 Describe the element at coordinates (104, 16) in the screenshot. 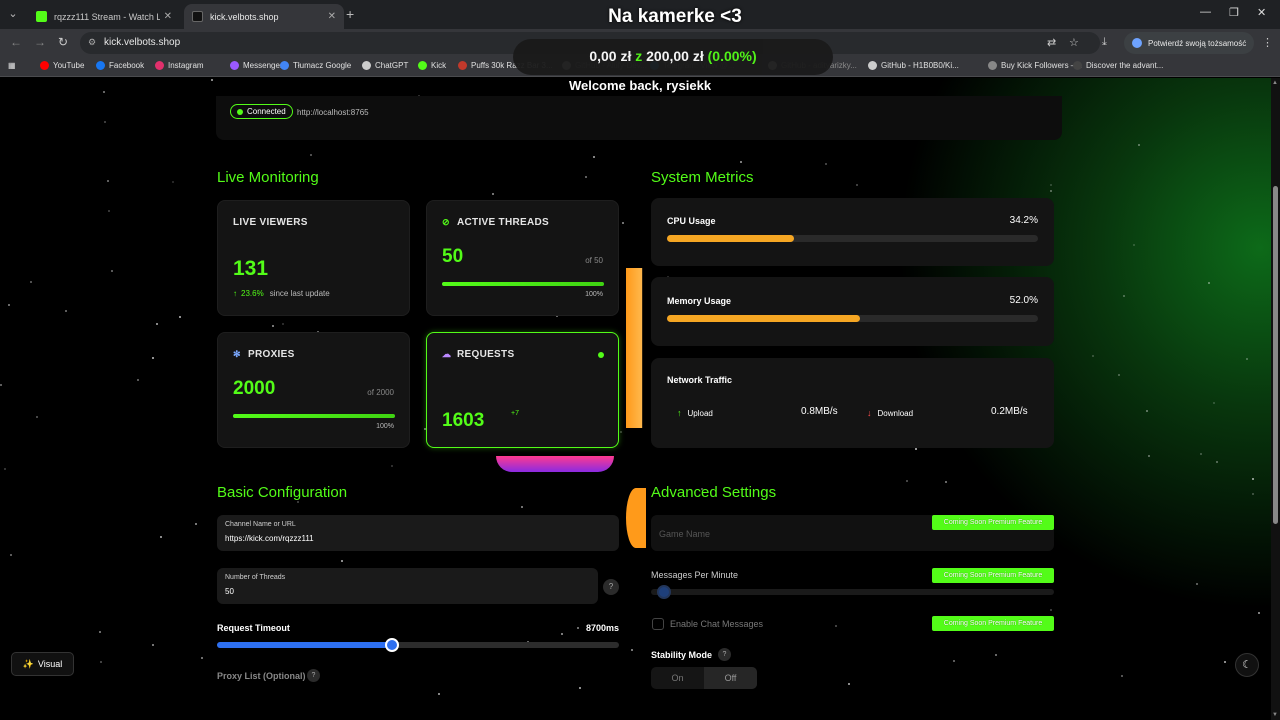

I see `tab-stream: rqzzz111 Stream - Watch Live o ✕` at that location.